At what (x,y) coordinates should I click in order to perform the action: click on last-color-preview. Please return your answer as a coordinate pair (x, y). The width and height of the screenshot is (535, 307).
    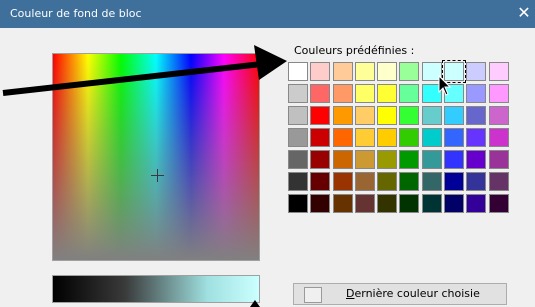
    Looking at the image, I should click on (313, 295).